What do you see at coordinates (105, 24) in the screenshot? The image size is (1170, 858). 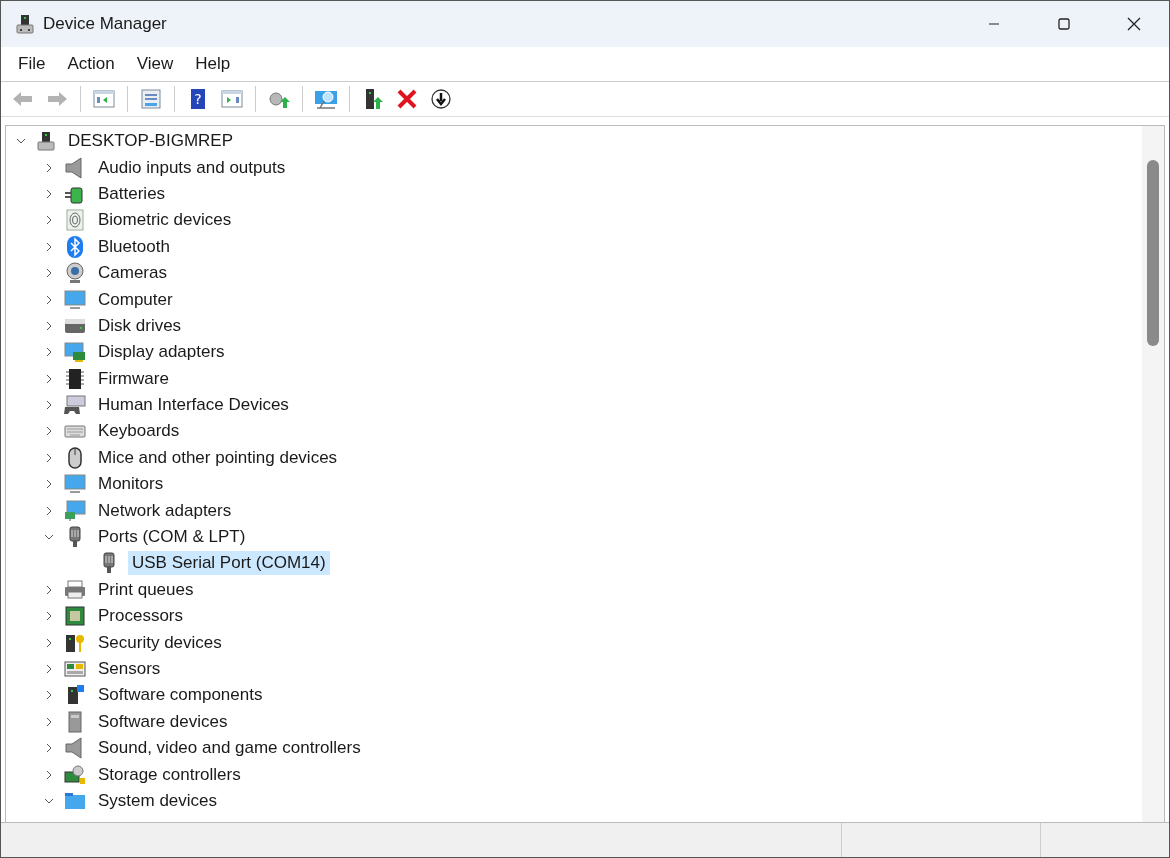 I see `window-title: Device Manager` at bounding box center [105, 24].